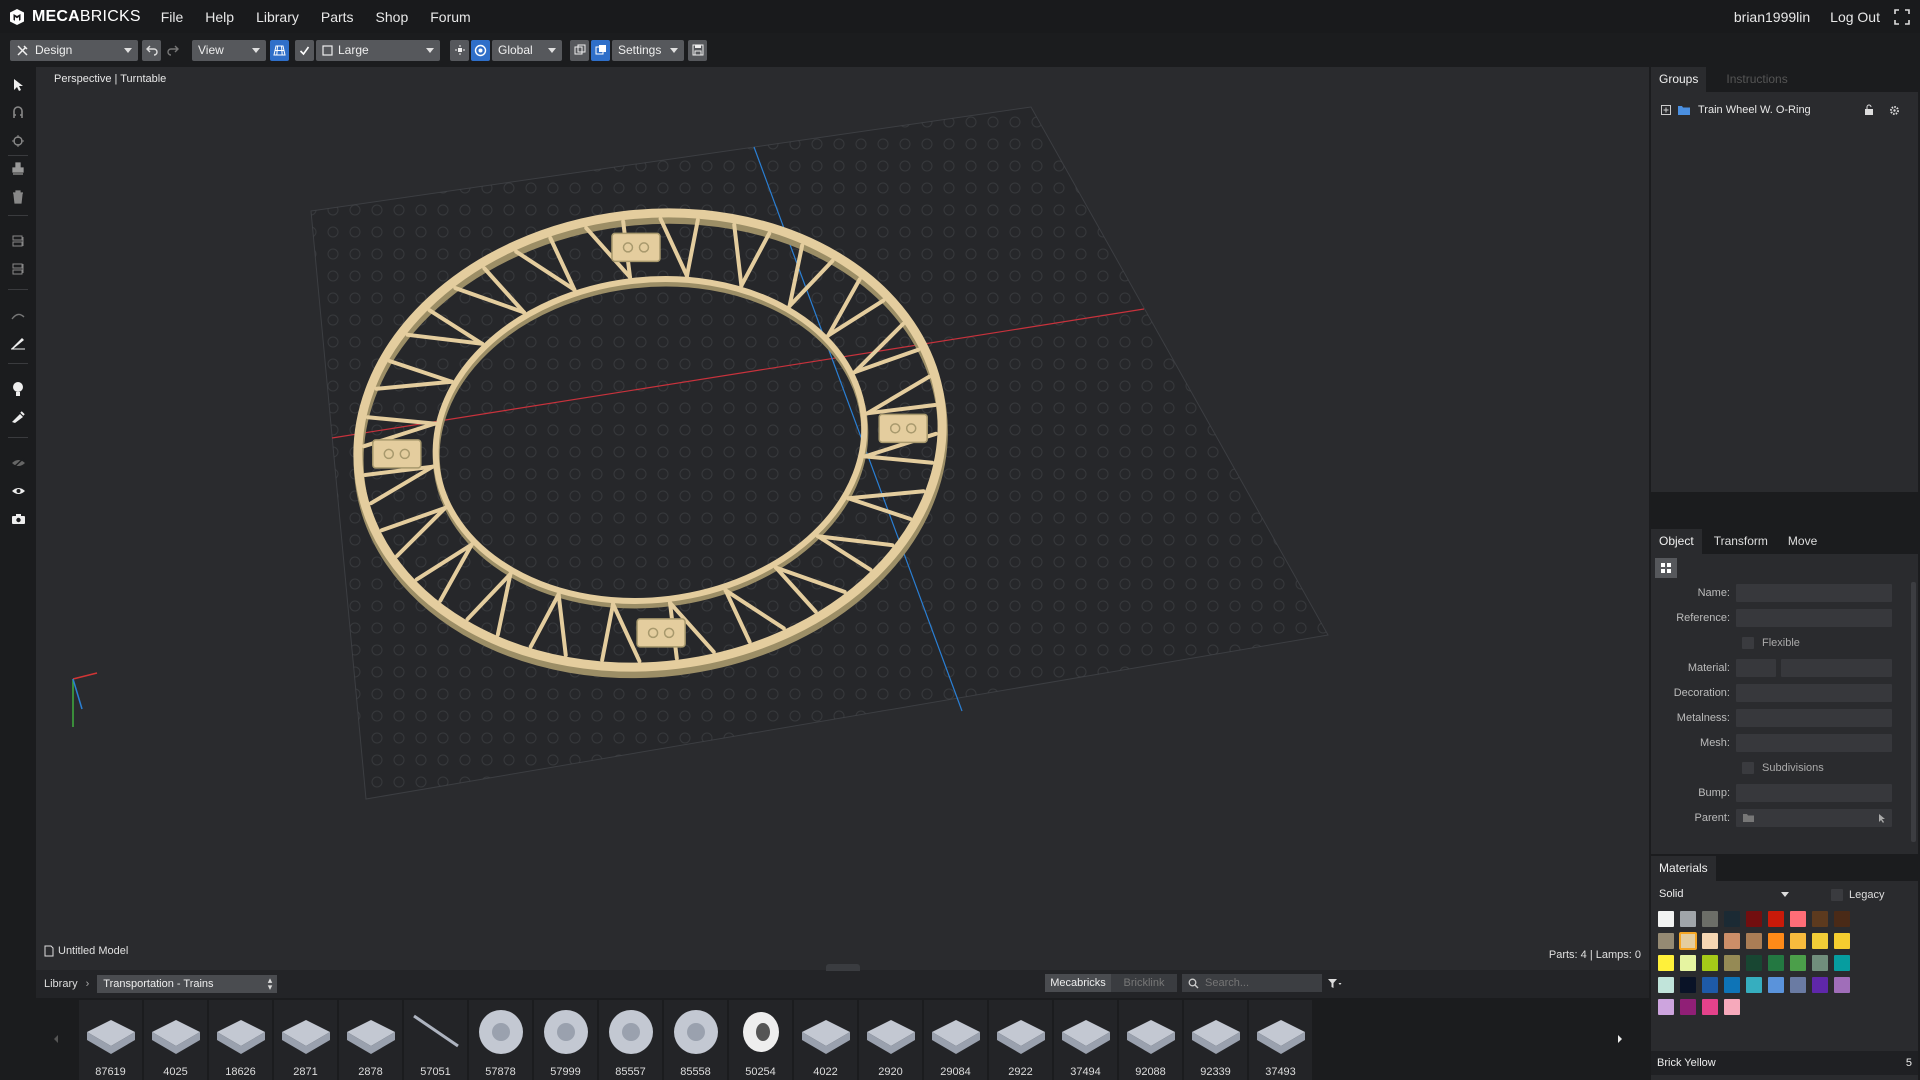  What do you see at coordinates (187, 984) in the screenshot?
I see `category-select: Transportation - Trains ▴ ▾` at bounding box center [187, 984].